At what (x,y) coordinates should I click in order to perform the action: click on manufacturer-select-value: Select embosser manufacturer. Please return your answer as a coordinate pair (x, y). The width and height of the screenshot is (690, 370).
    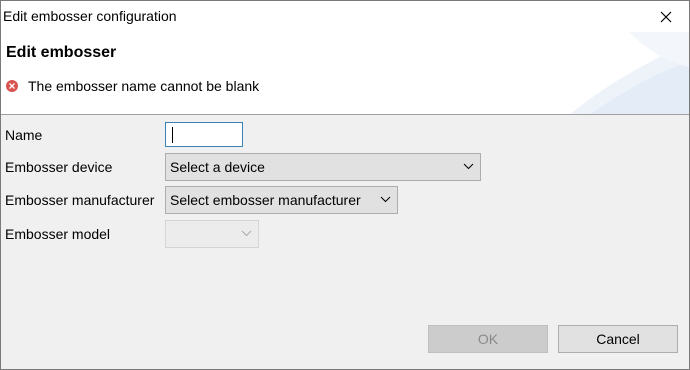
    Looking at the image, I should click on (265, 200).